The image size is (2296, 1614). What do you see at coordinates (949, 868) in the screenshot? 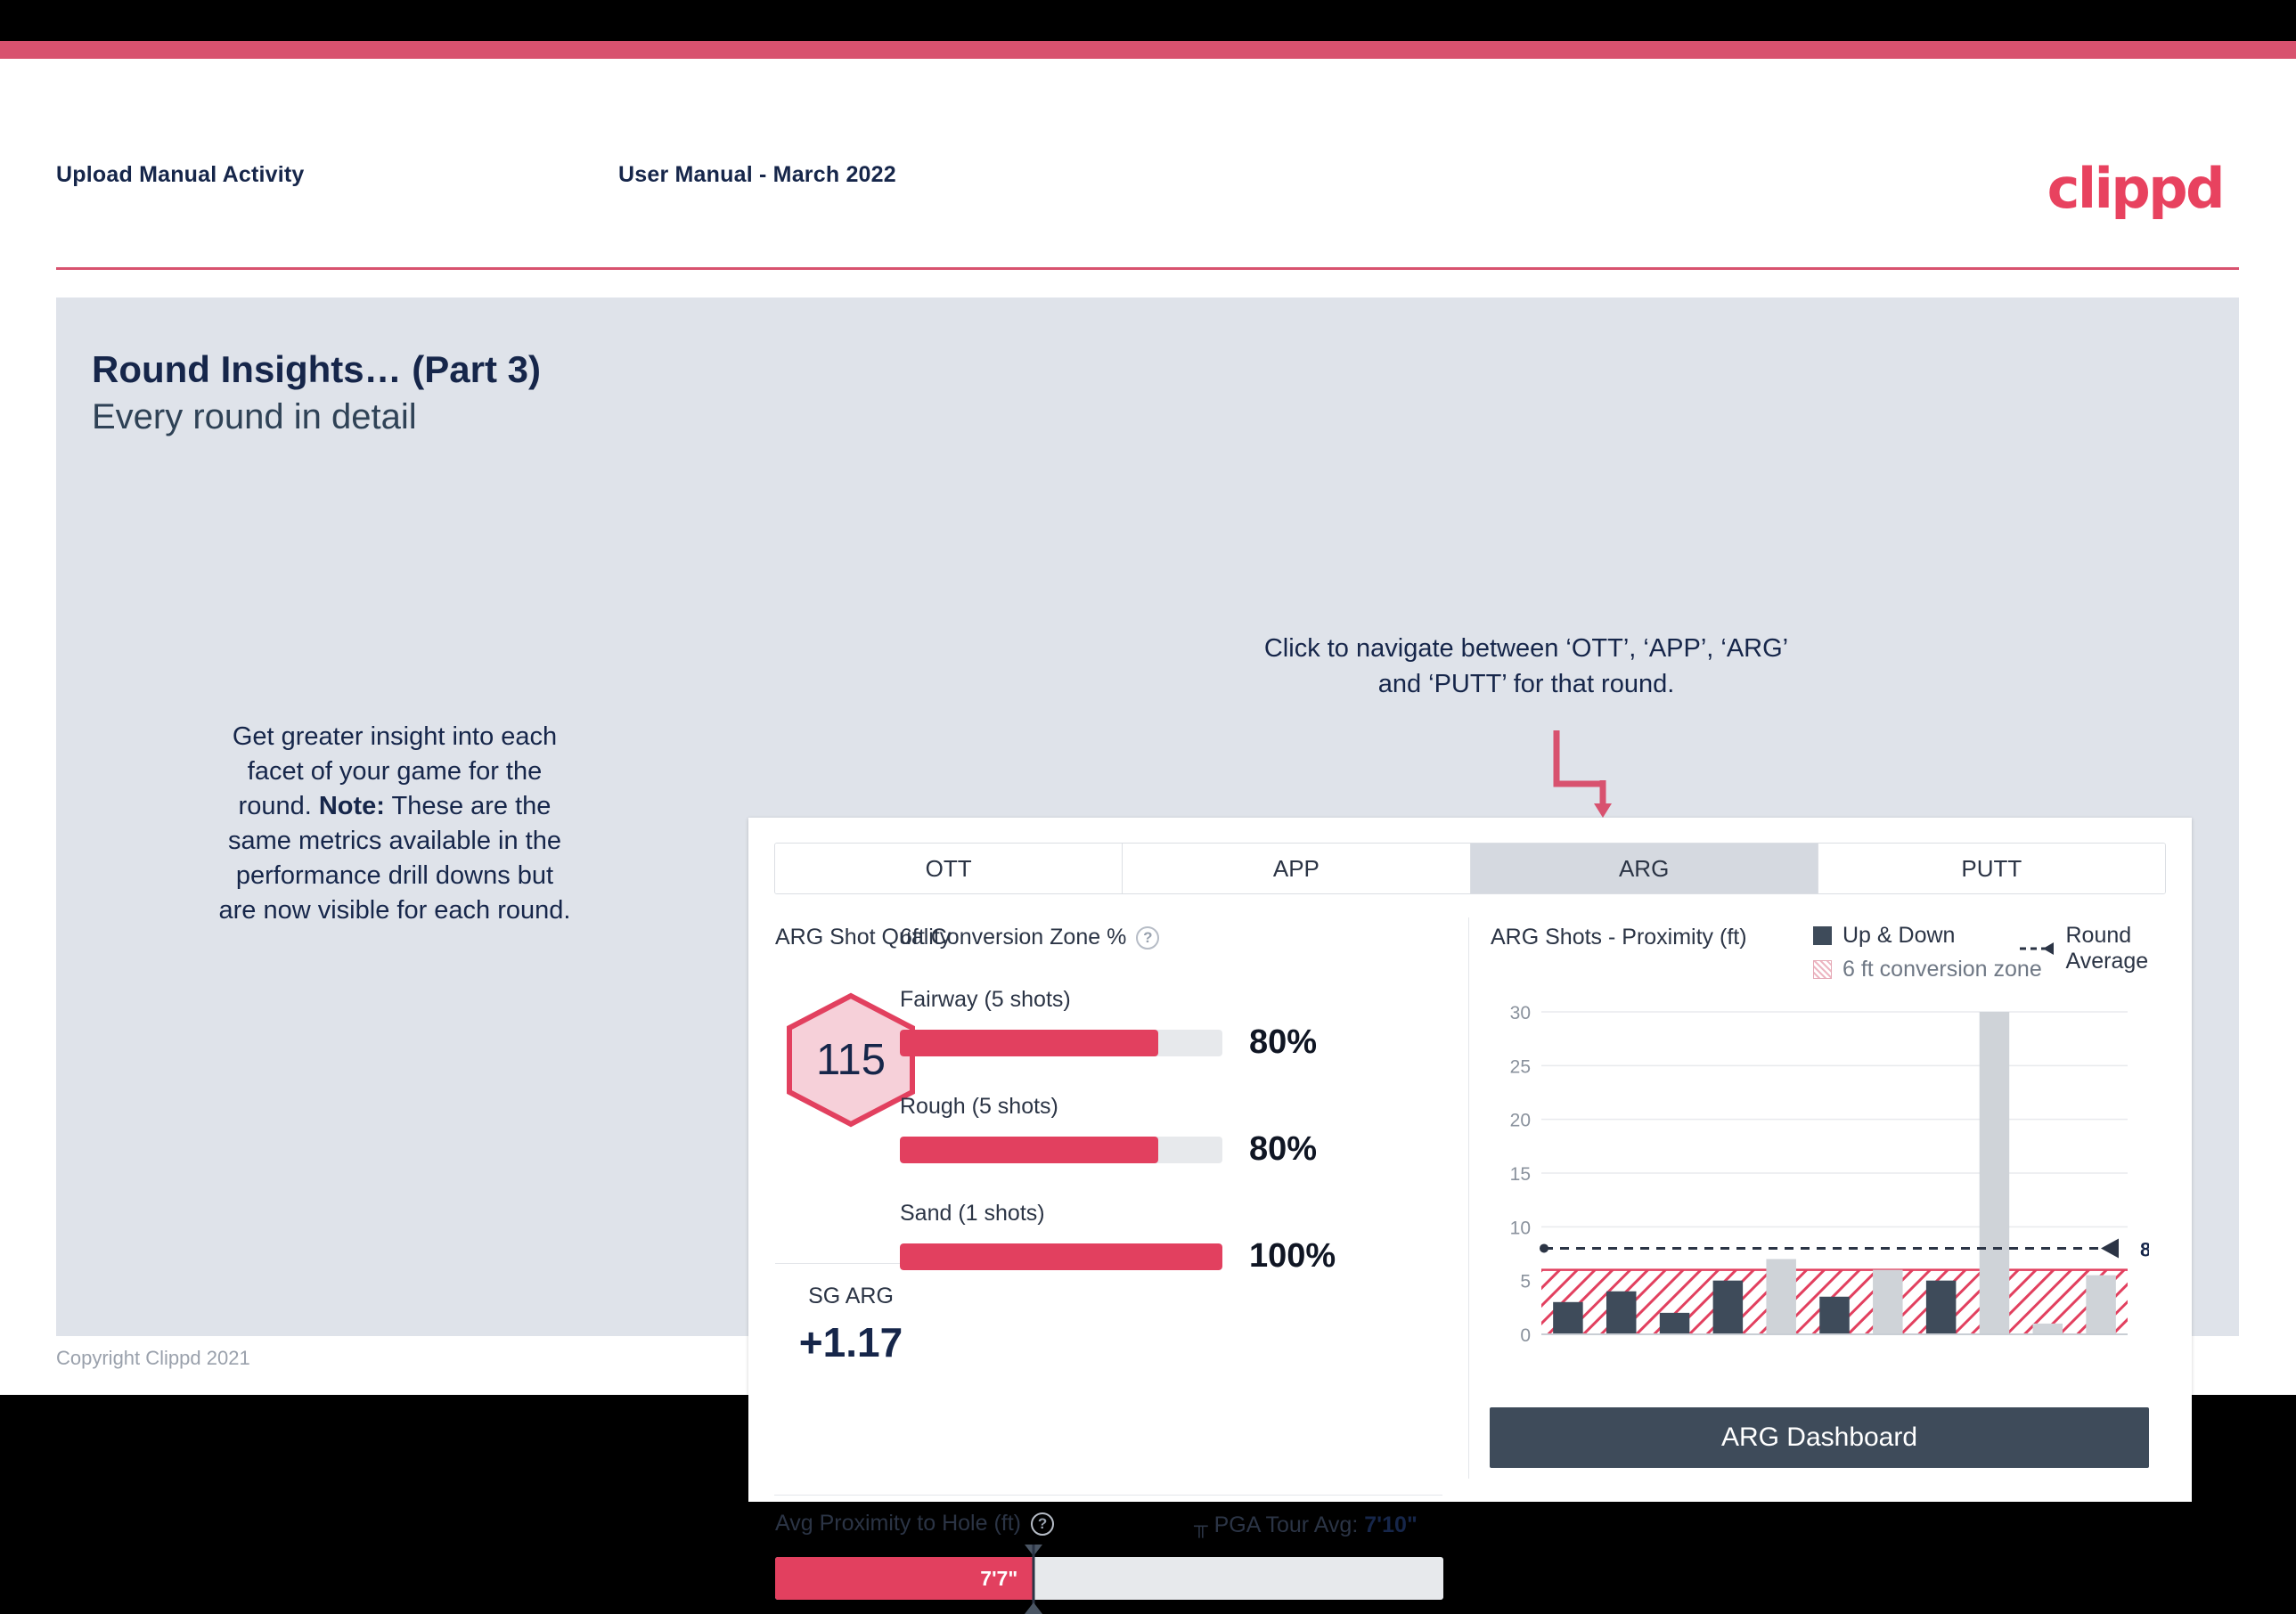
I see `tab-ott: OTT` at bounding box center [949, 868].